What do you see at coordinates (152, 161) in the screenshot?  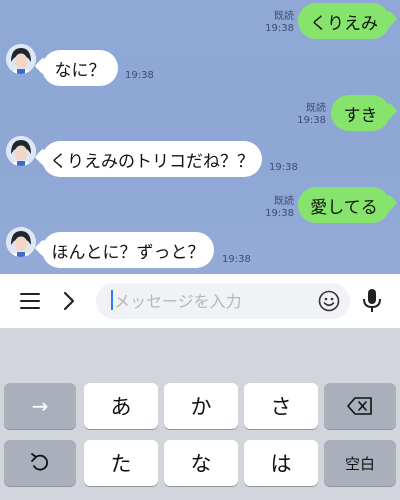 I see `message-text: くりえみのトリコだね？？` at bounding box center [152, 161].